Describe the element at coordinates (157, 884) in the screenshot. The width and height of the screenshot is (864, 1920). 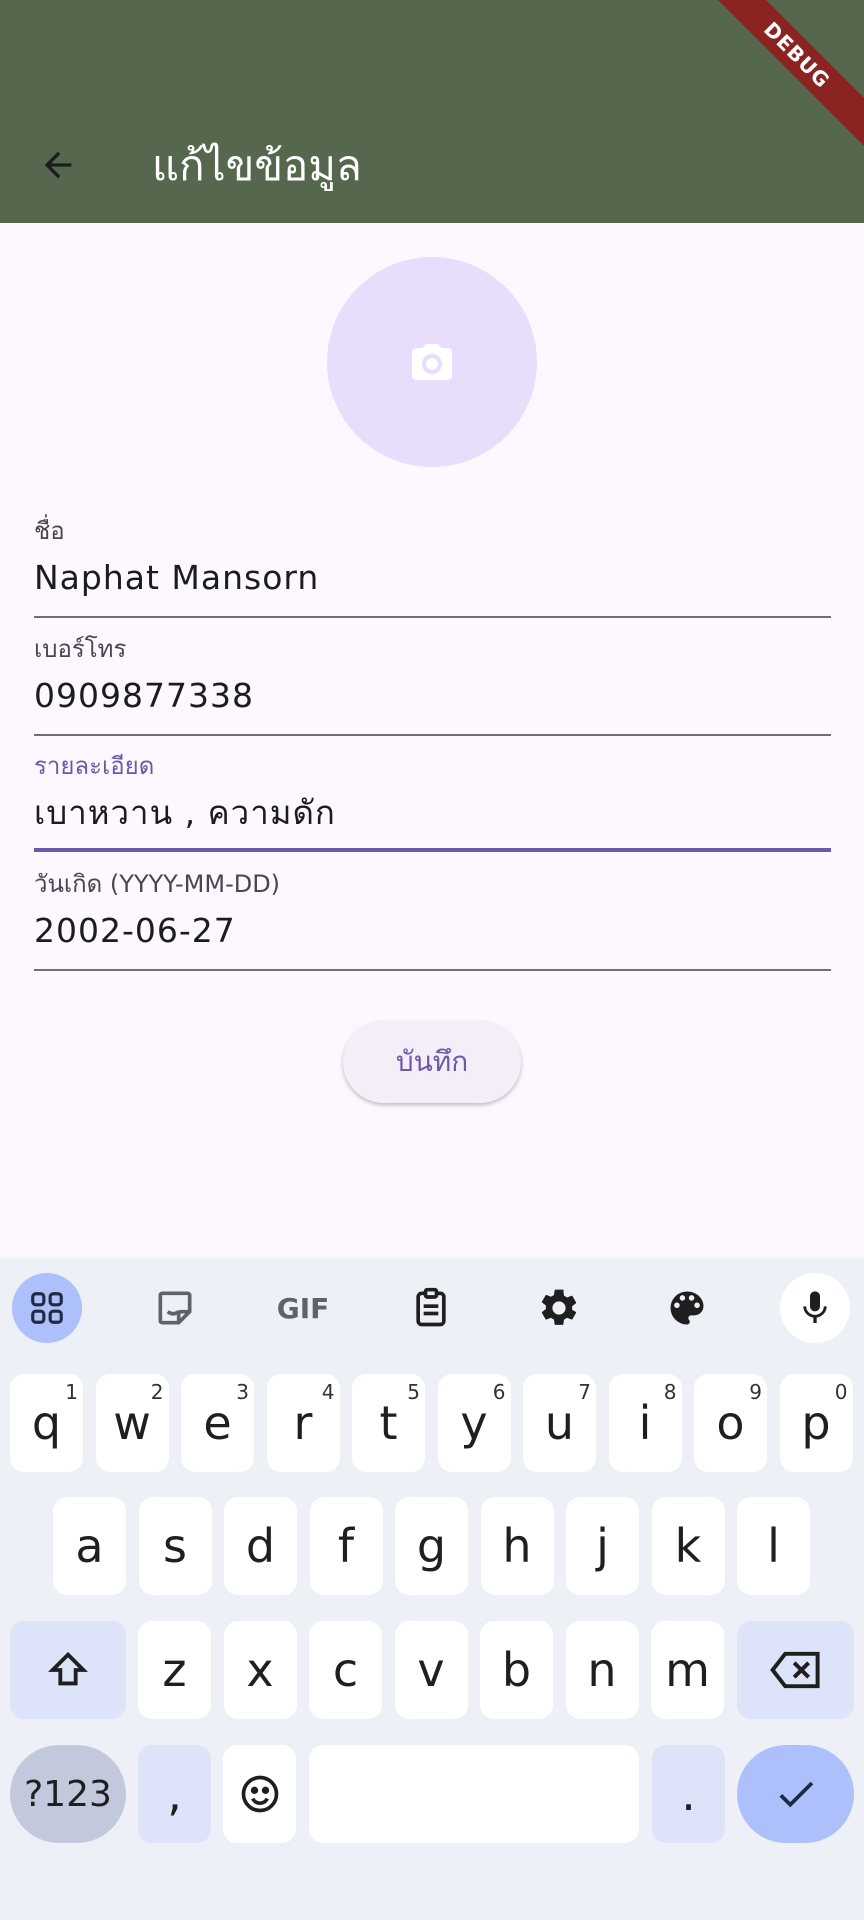
I see `birthday-label: วันเกิด (YYYY-MM-DD)` at that location.